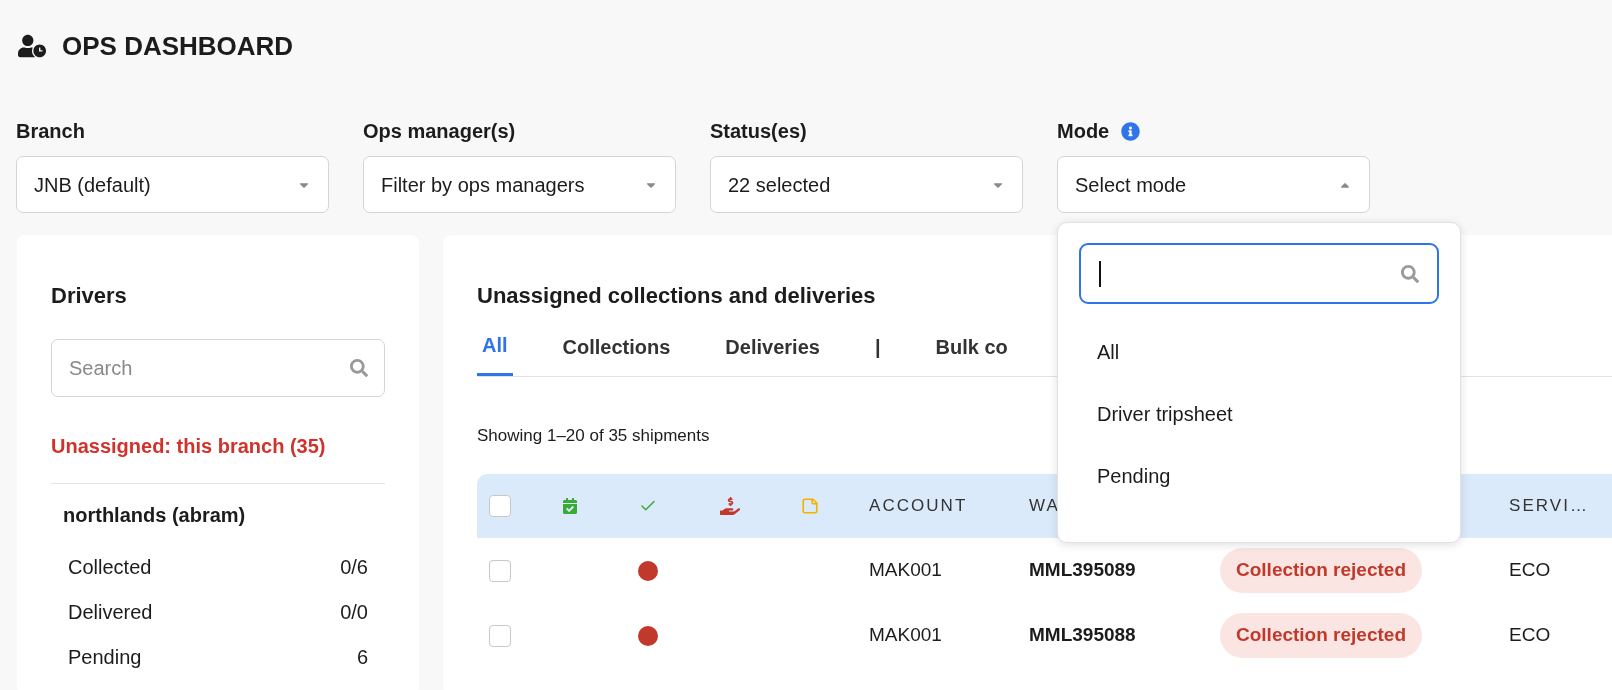 This screenshot has width=1612, height=690. Describe the element at coordinates (1083, 131) in the screenshot. I see `filter-label: Mode` at that location.